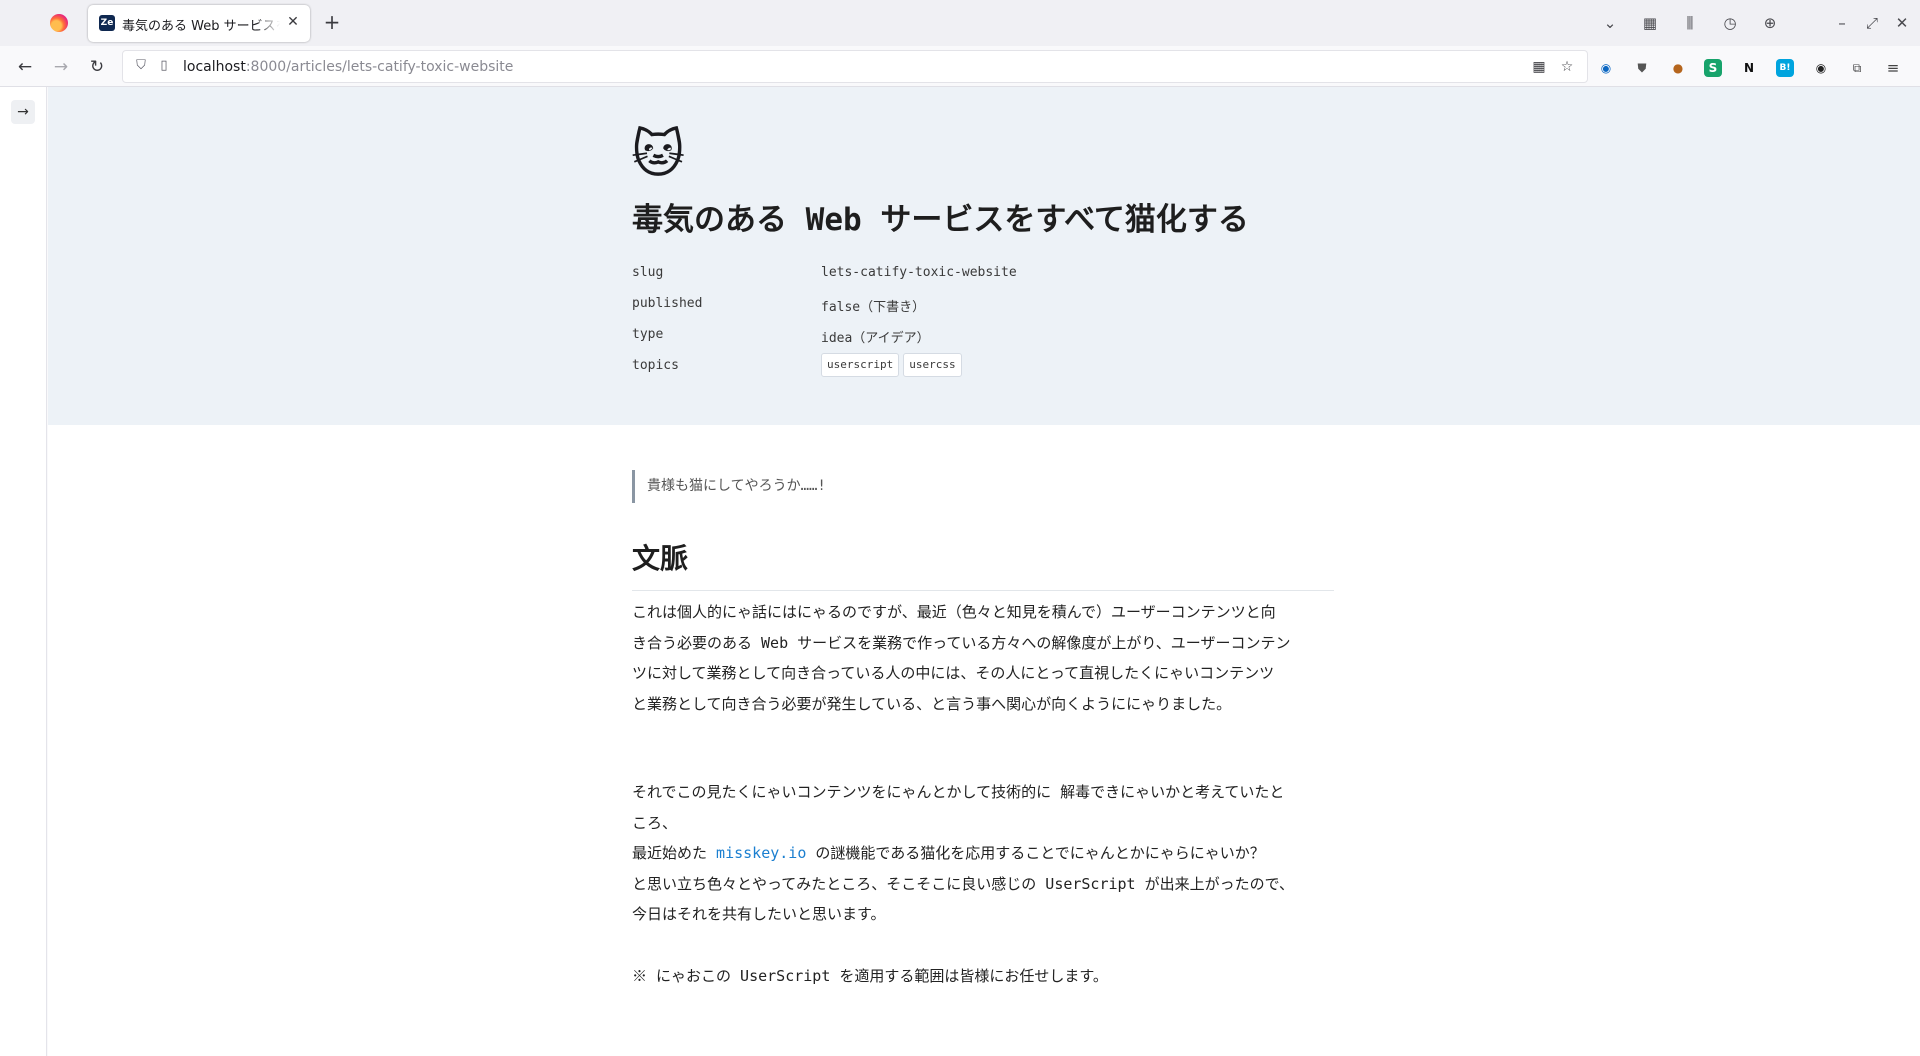 The height and width of the screenshot is (1056, 1920). I want to click on minimize-icon: –, so click(1842, 23).